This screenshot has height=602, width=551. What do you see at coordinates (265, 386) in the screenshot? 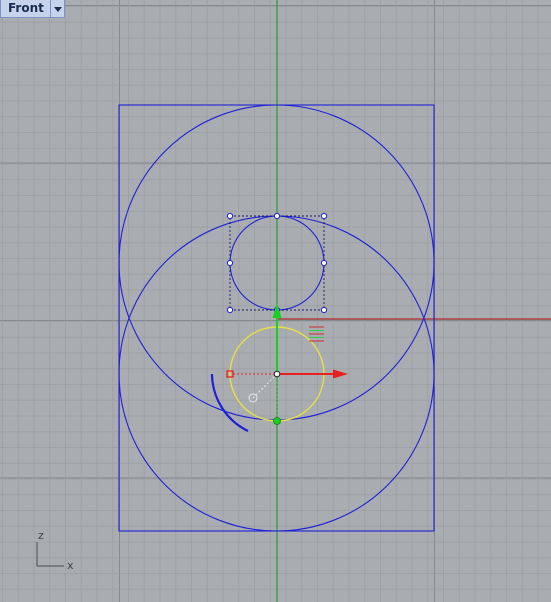
I see `gumball-diagonal-dotted` at bounding box center [265, 386].